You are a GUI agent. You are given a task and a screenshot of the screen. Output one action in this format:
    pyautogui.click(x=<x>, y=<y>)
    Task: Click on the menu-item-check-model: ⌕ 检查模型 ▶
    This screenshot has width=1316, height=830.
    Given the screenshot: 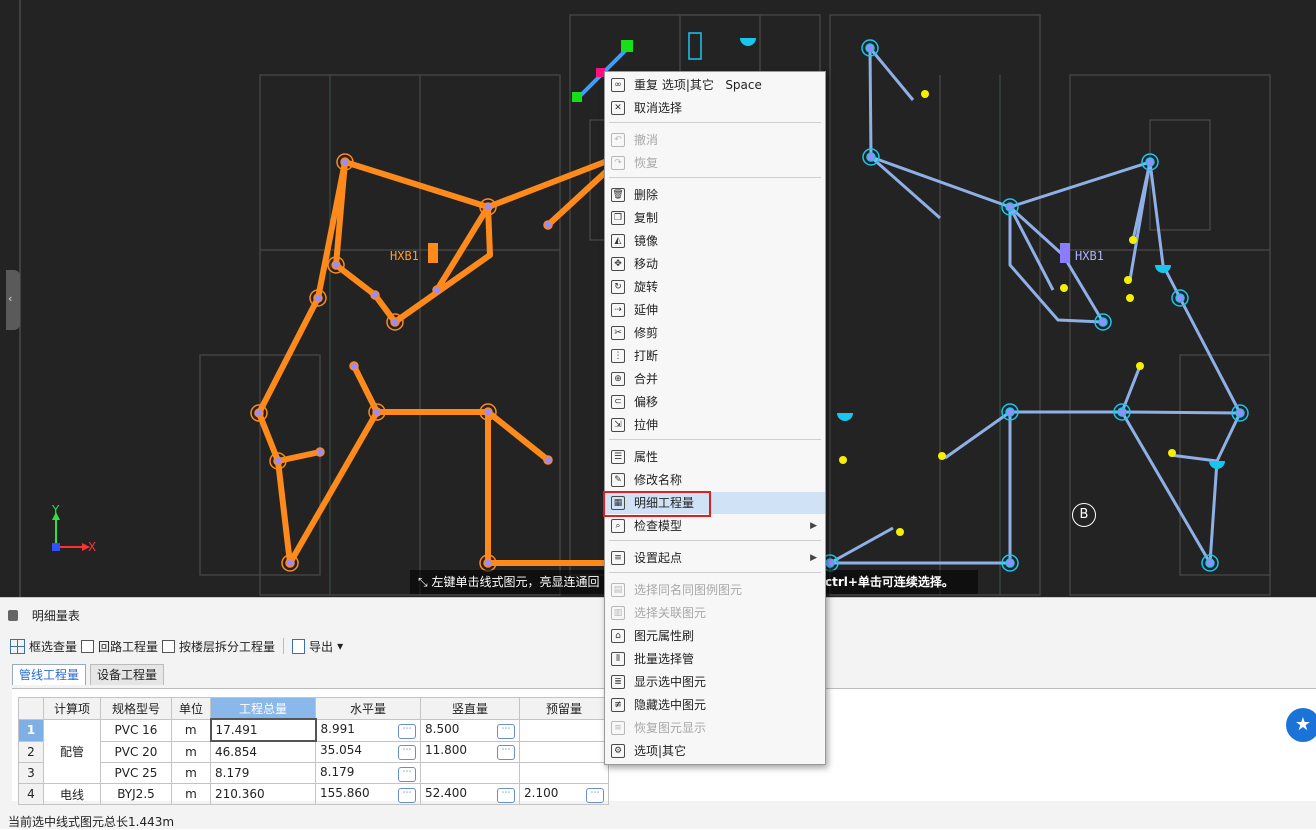 What is the action you would take?
    pyautogui.click(x=715, y=526)
    